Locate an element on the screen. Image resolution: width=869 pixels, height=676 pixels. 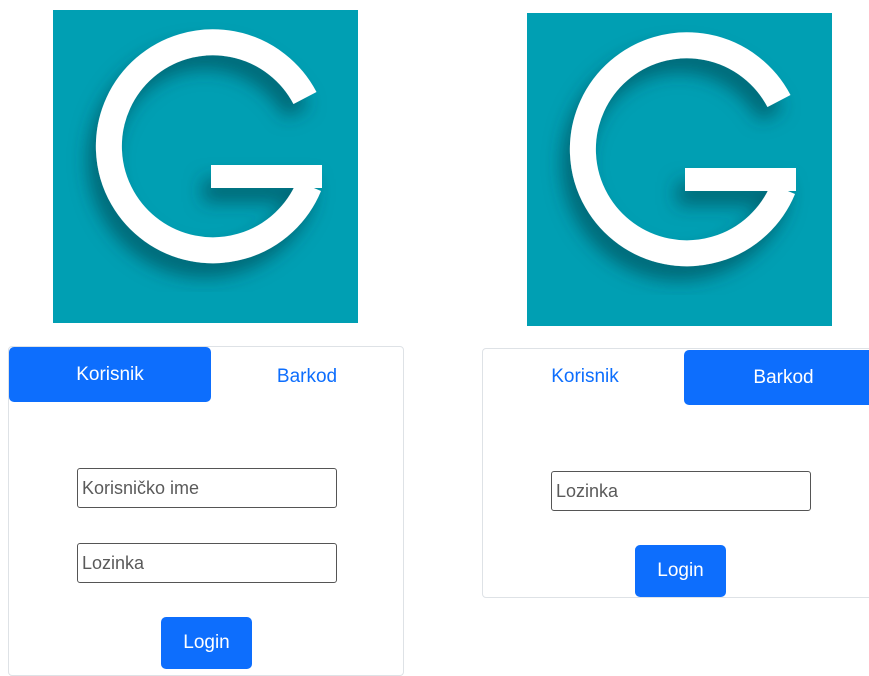
username-field is located at coordinates (207, 488).